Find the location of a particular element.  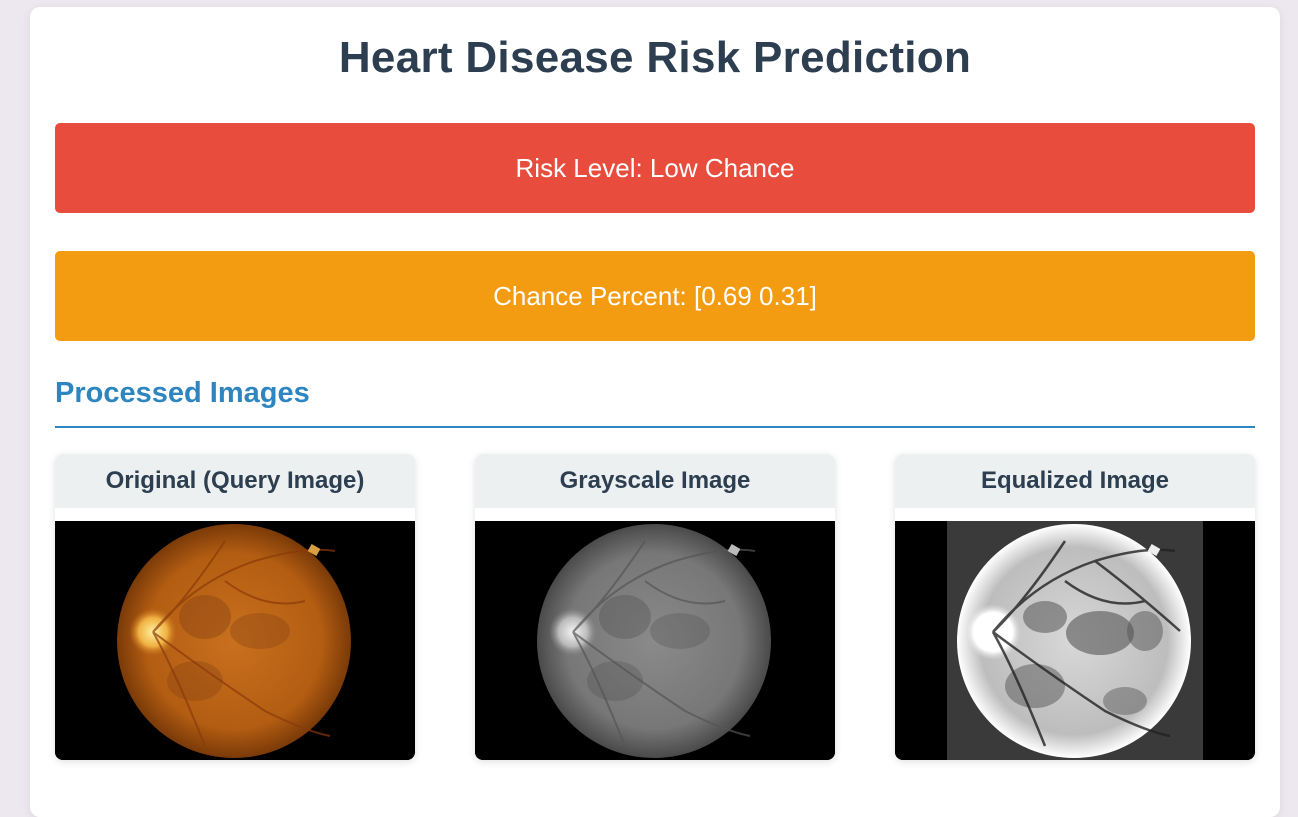

chance-percent-text: Chance Percent: [0.69 0.31] is located at coordinates (655, 295).